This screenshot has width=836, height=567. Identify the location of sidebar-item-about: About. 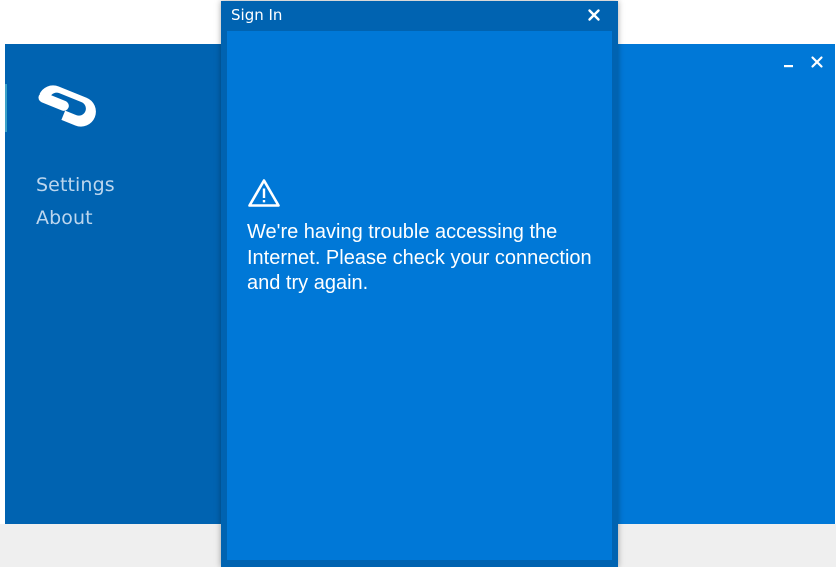
(64, 218).